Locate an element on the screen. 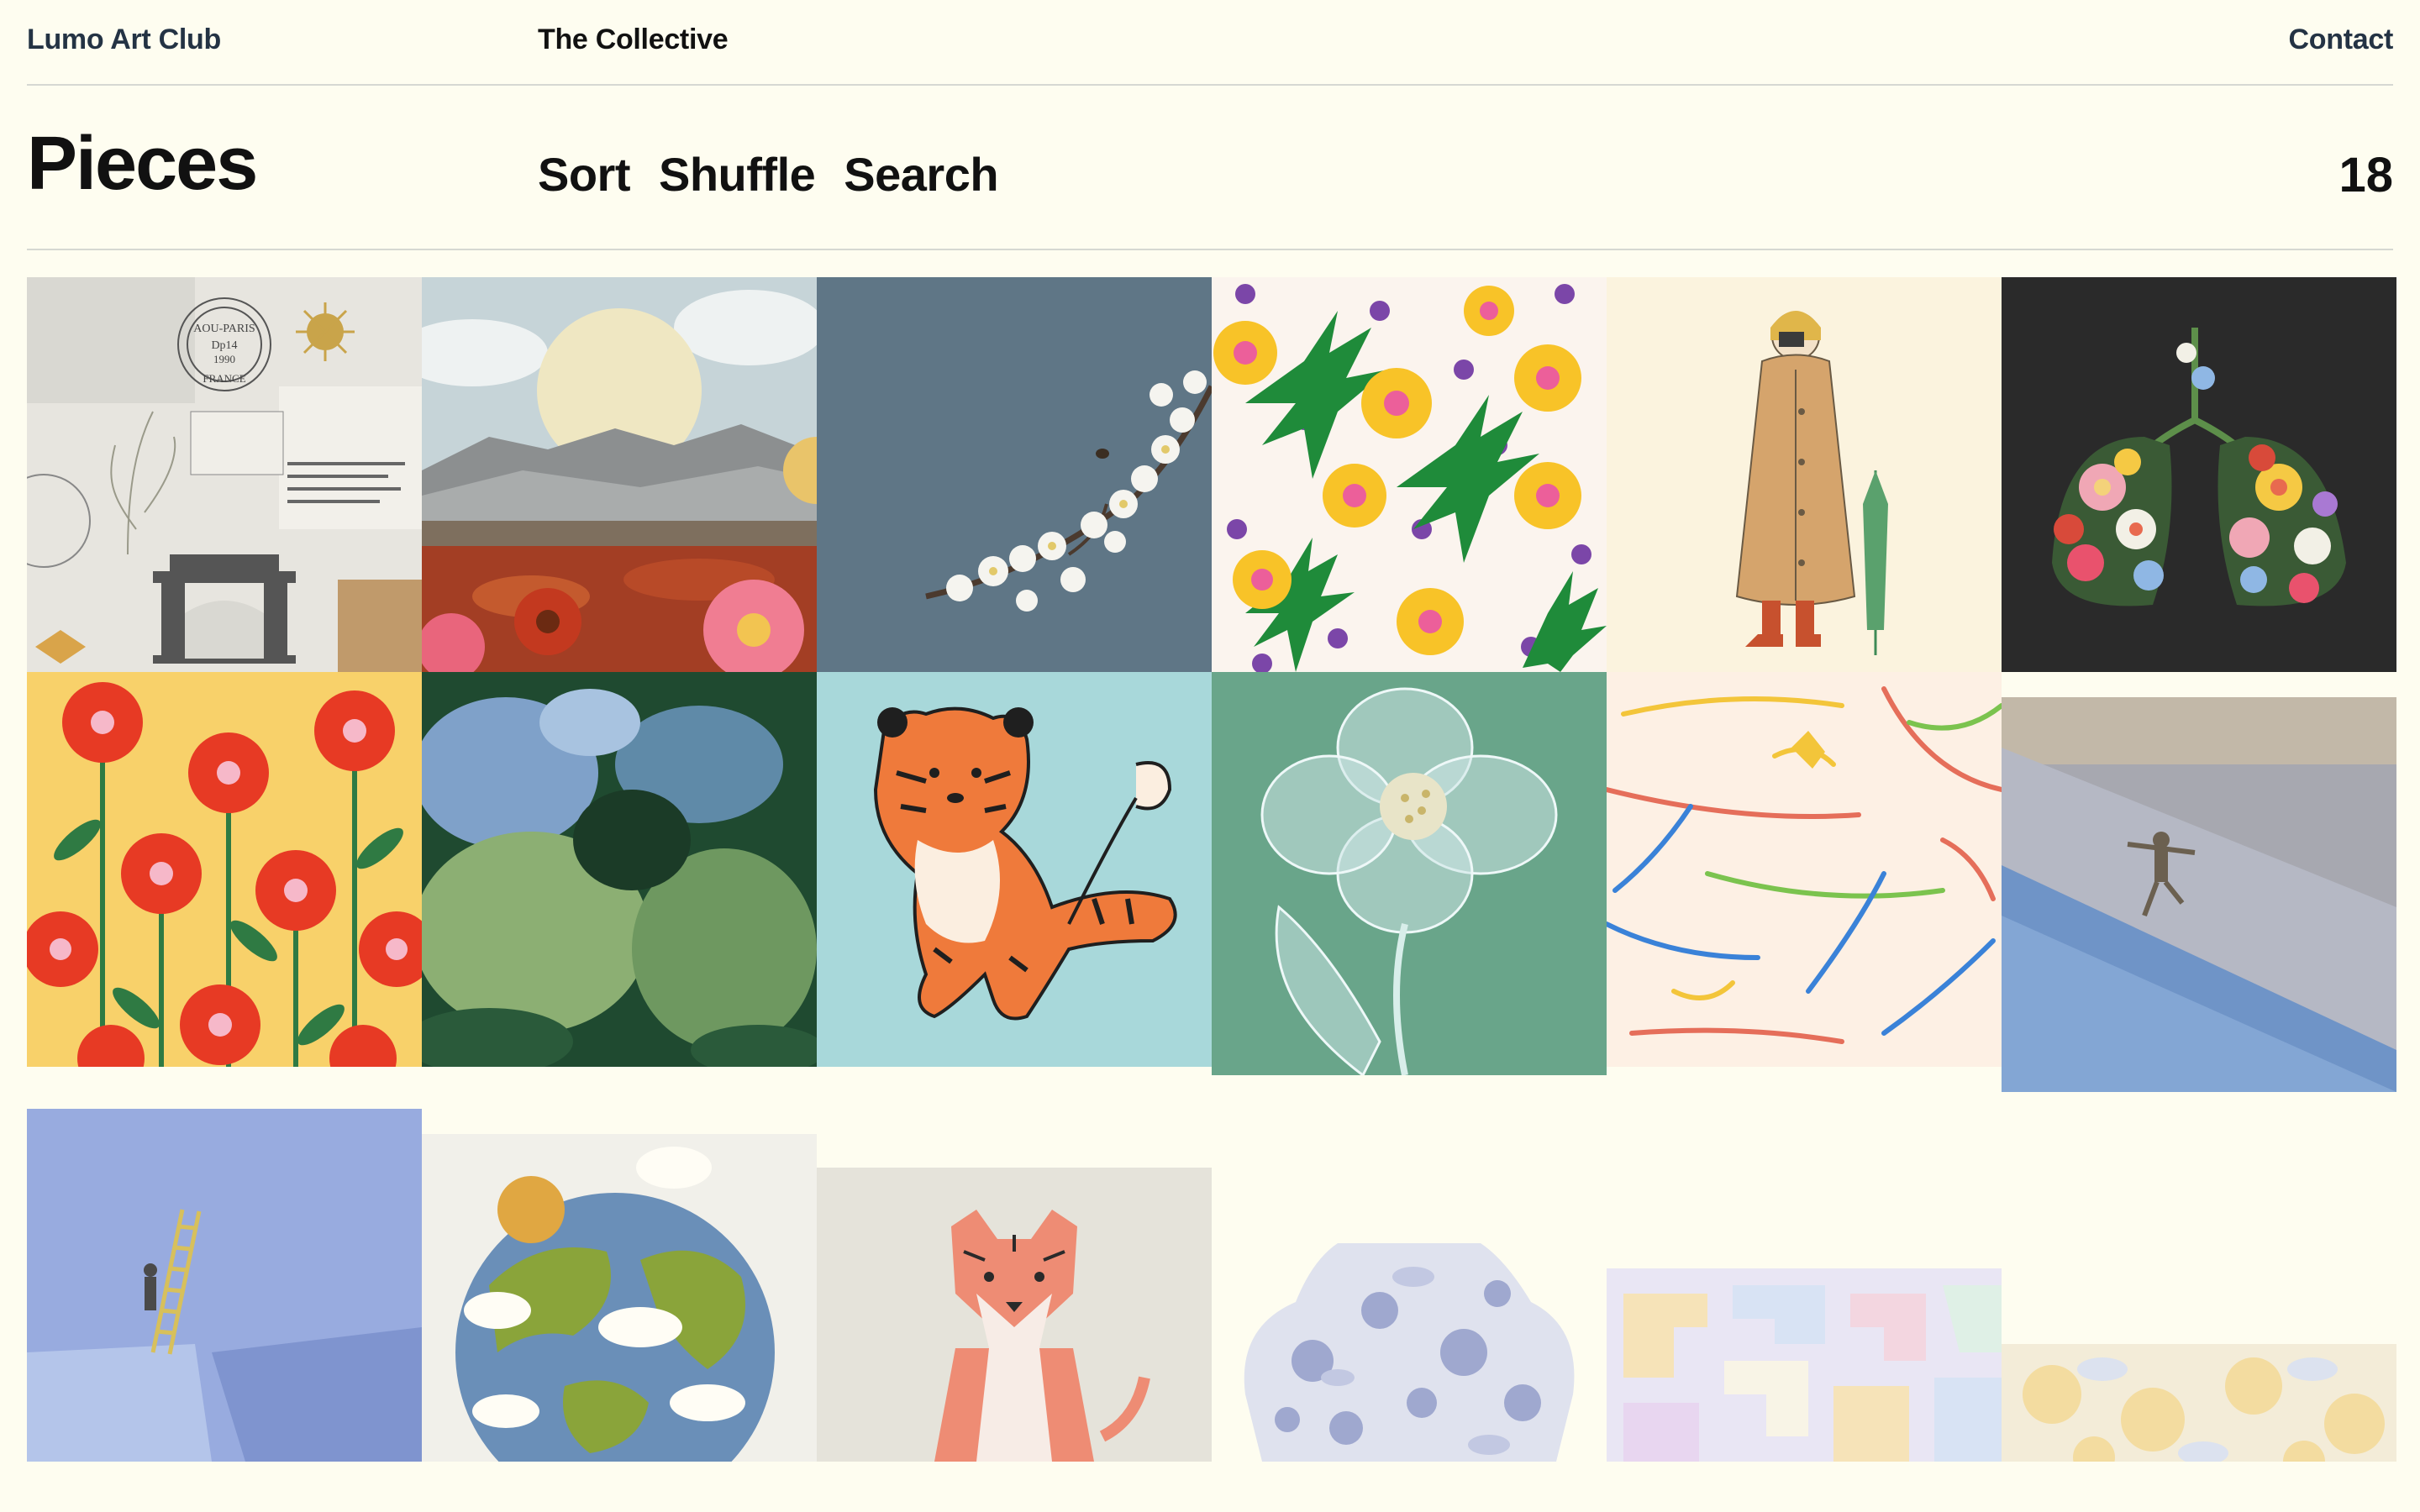 The width and height of the screenshot is (2420, 1512). art-tile-fuzzy-earth is located at coordinates (619, 1298).